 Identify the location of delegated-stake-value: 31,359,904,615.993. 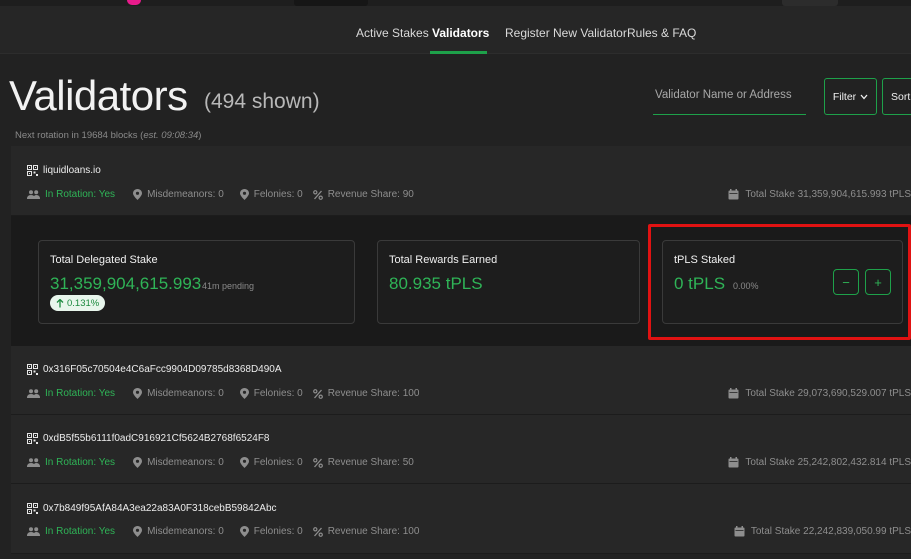
(126, 283).